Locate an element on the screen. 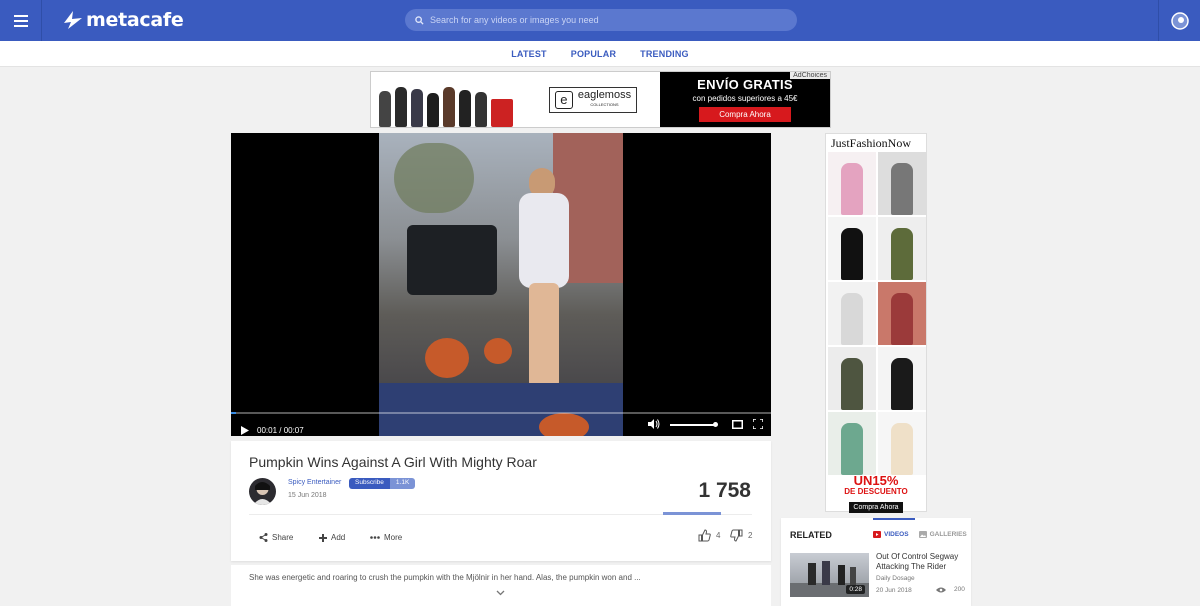 The height and width of the screenshot is (606, 1200). metacafe-logo: metacafe is located at coordinates (123, 20).